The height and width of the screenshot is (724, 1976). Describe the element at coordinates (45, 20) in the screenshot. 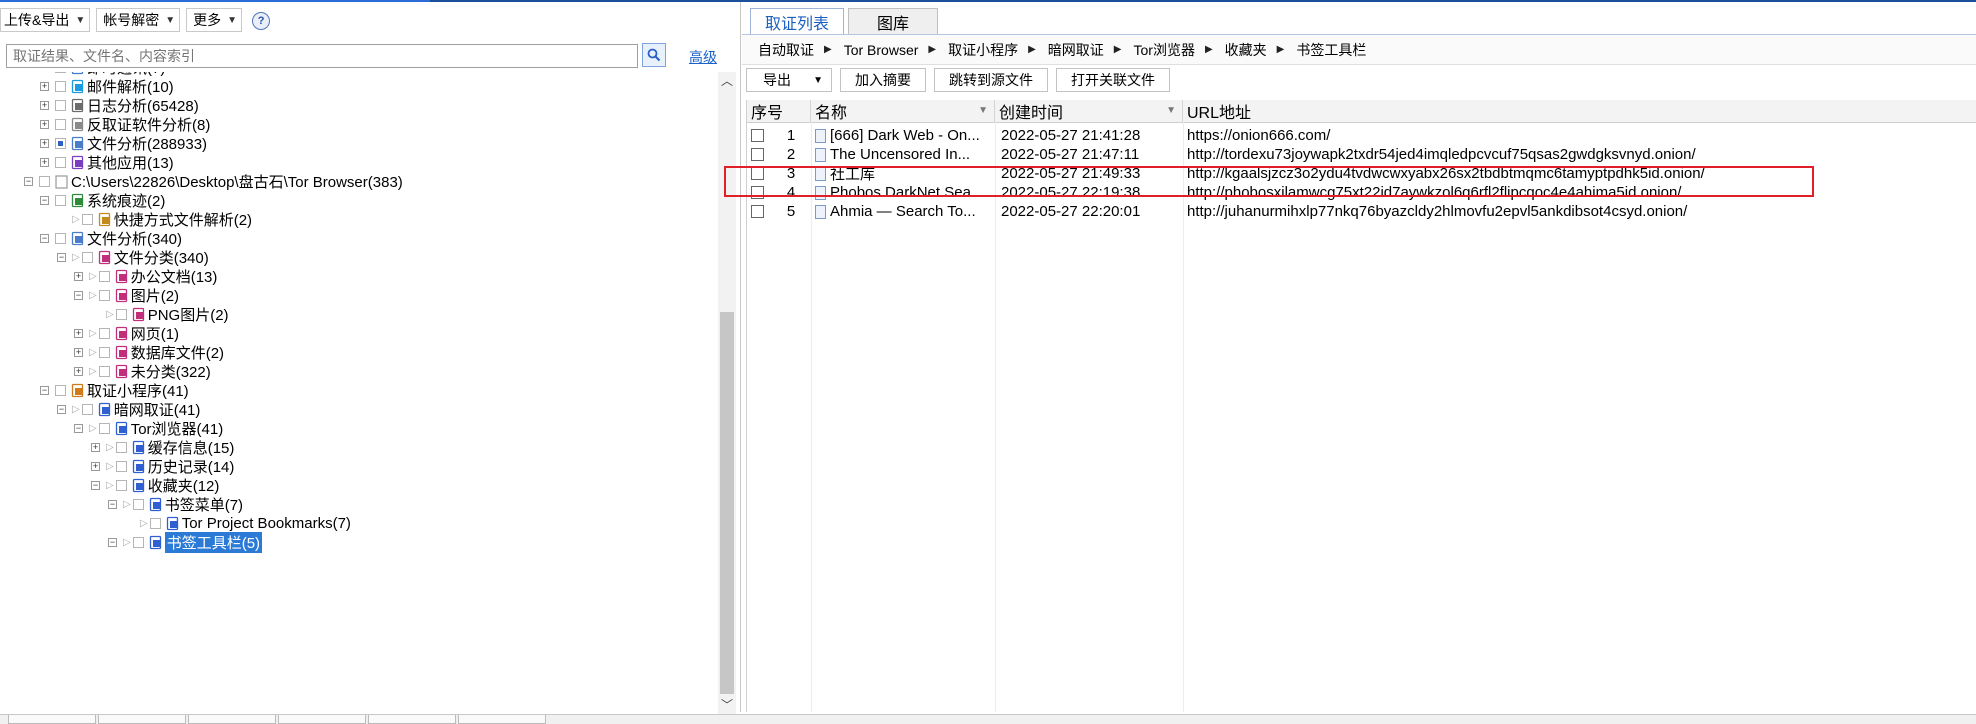

I see `upload-export-dropdown: 上传&导出 ▼` at that location.